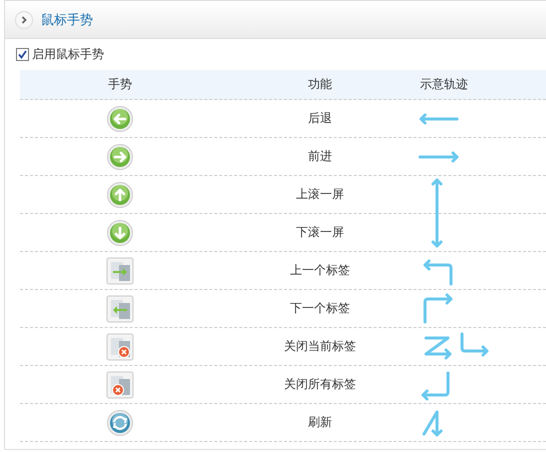  Describe the element at coordinates (67, 20) in the screenshot. I see `panel-title: 鼠标手势` at that location.